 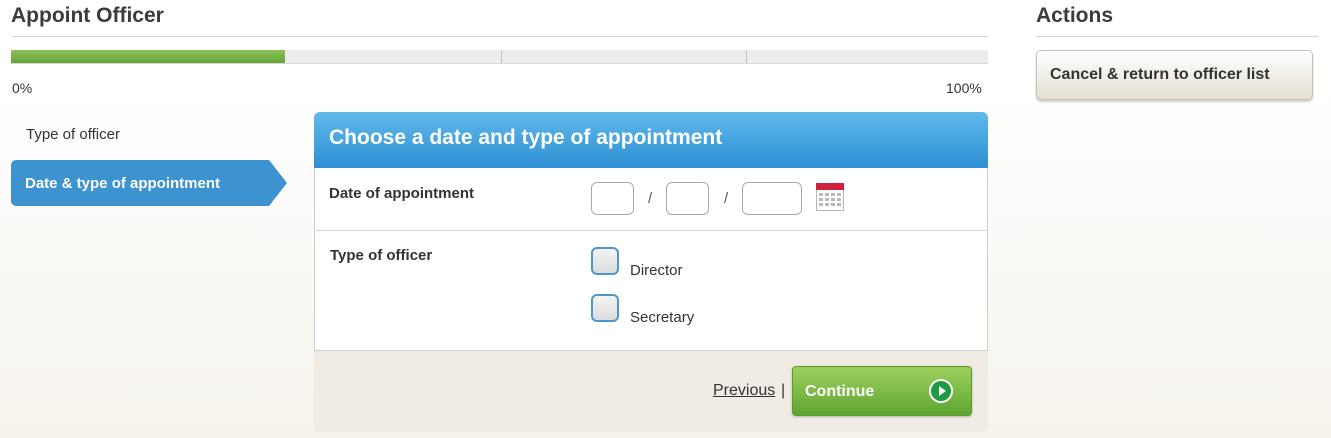 What do you see at coordinates (840, 391) in the screenshot?
I see `continue-label: Continue` at bounding box center [840, 391].